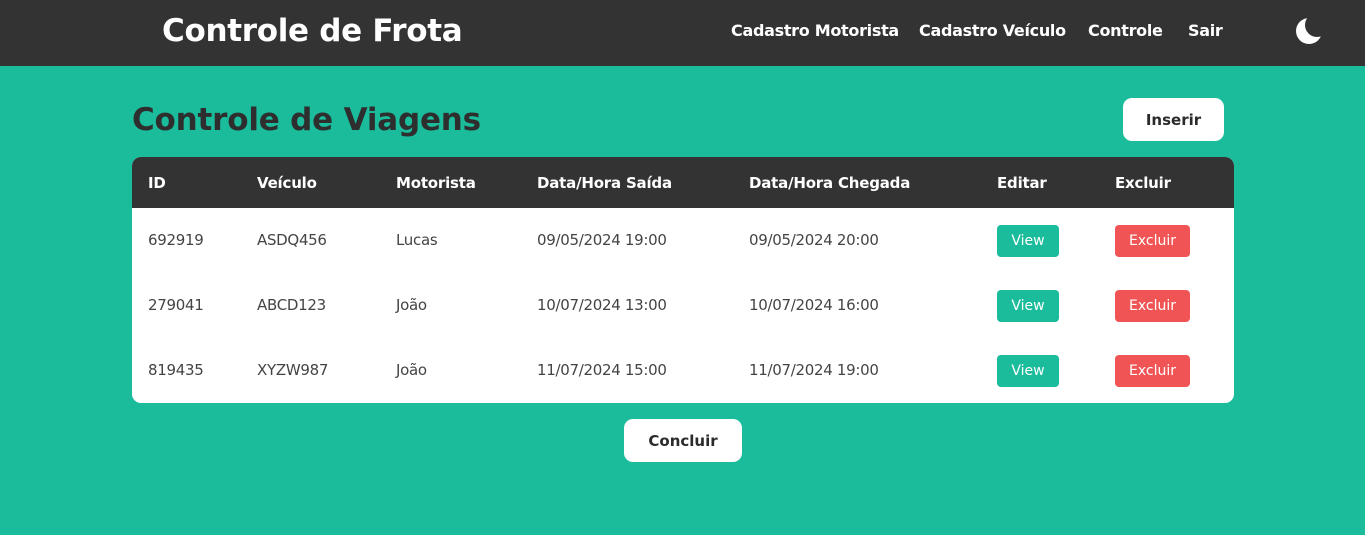  I want to click on nav-cadastro-veiculo: Cadastro Veículo, so click(992, 31).